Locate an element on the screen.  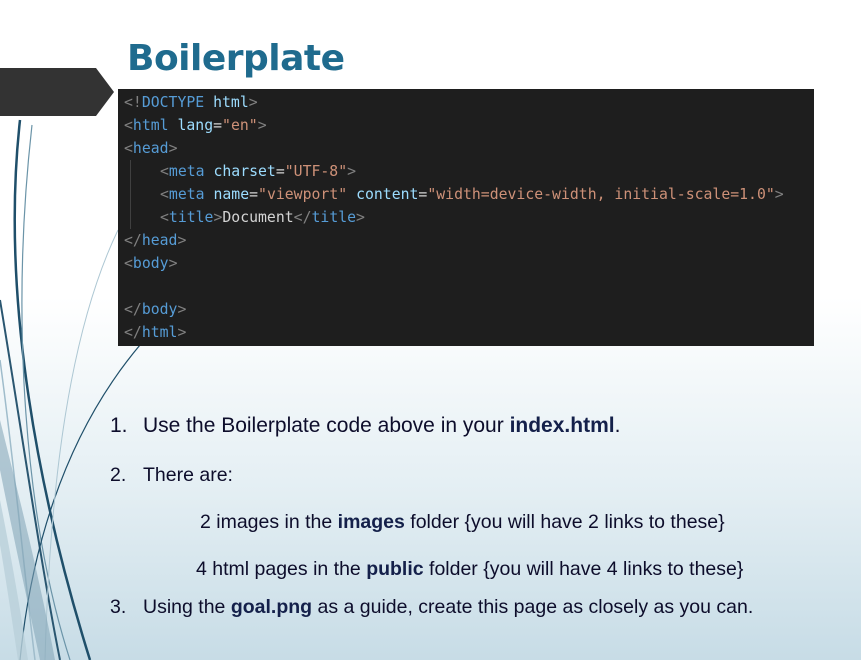
bold-term: images is located at coordinates (371, 522).